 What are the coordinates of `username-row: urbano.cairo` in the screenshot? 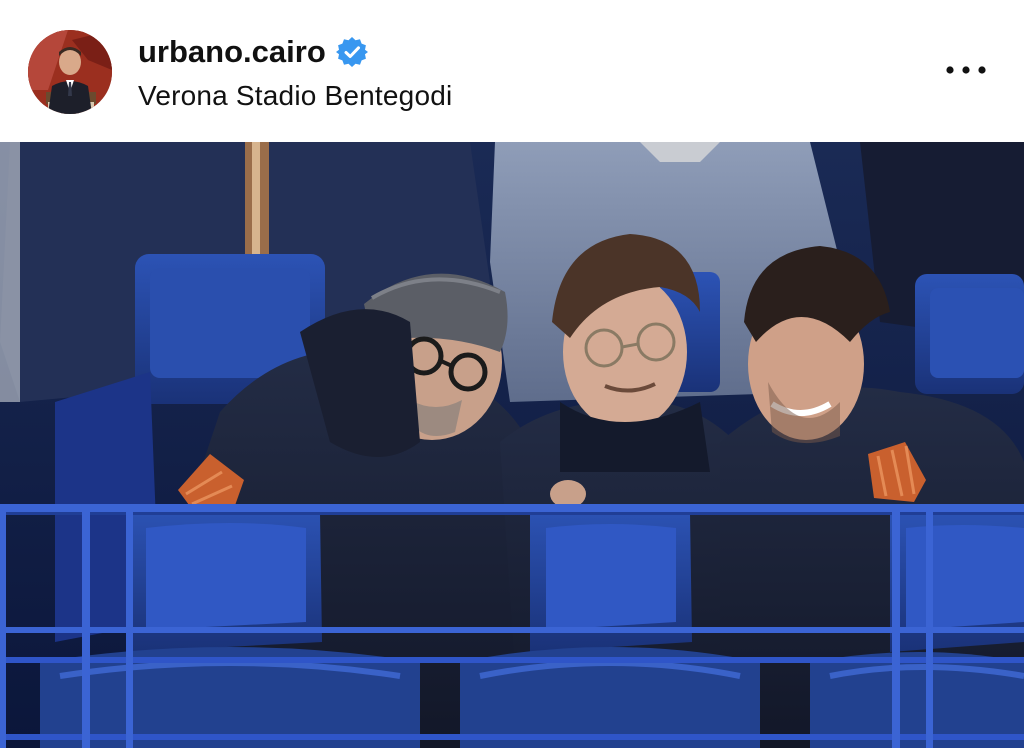 It's located at (253, 52).